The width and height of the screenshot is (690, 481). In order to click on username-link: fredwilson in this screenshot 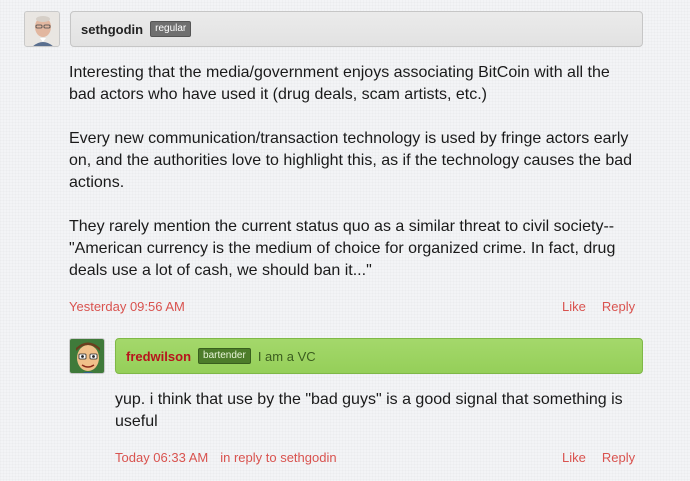, I will do `click(158, 356)`.